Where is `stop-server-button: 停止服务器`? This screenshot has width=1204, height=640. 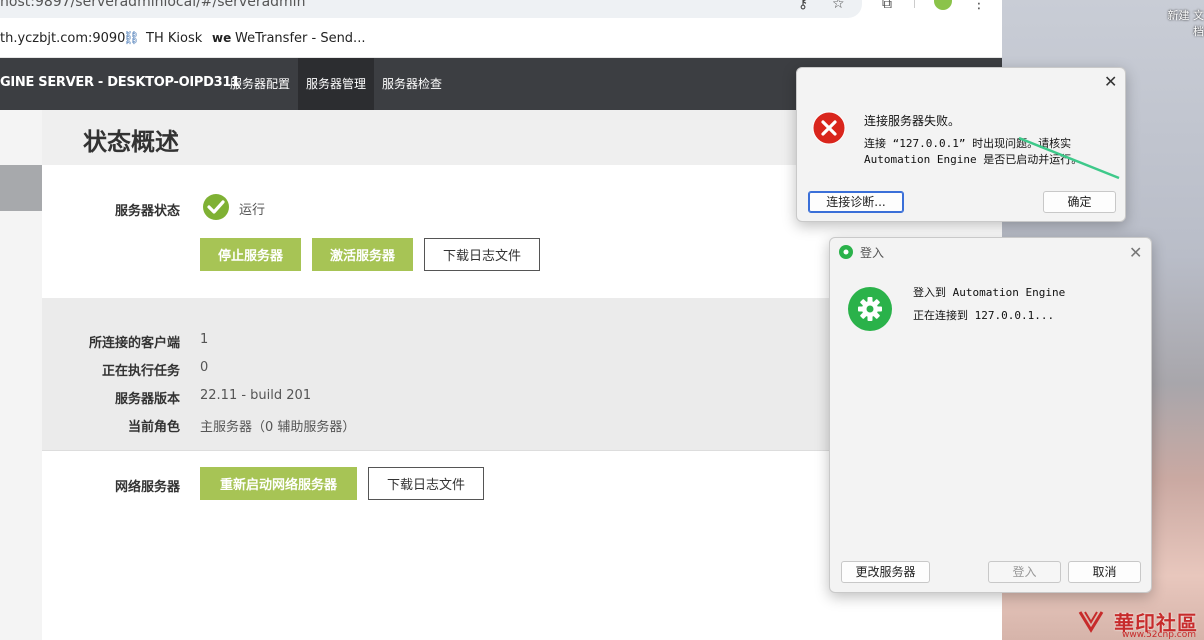 stop-server-button: 停止服务器 is located at coordinates (250, 254).